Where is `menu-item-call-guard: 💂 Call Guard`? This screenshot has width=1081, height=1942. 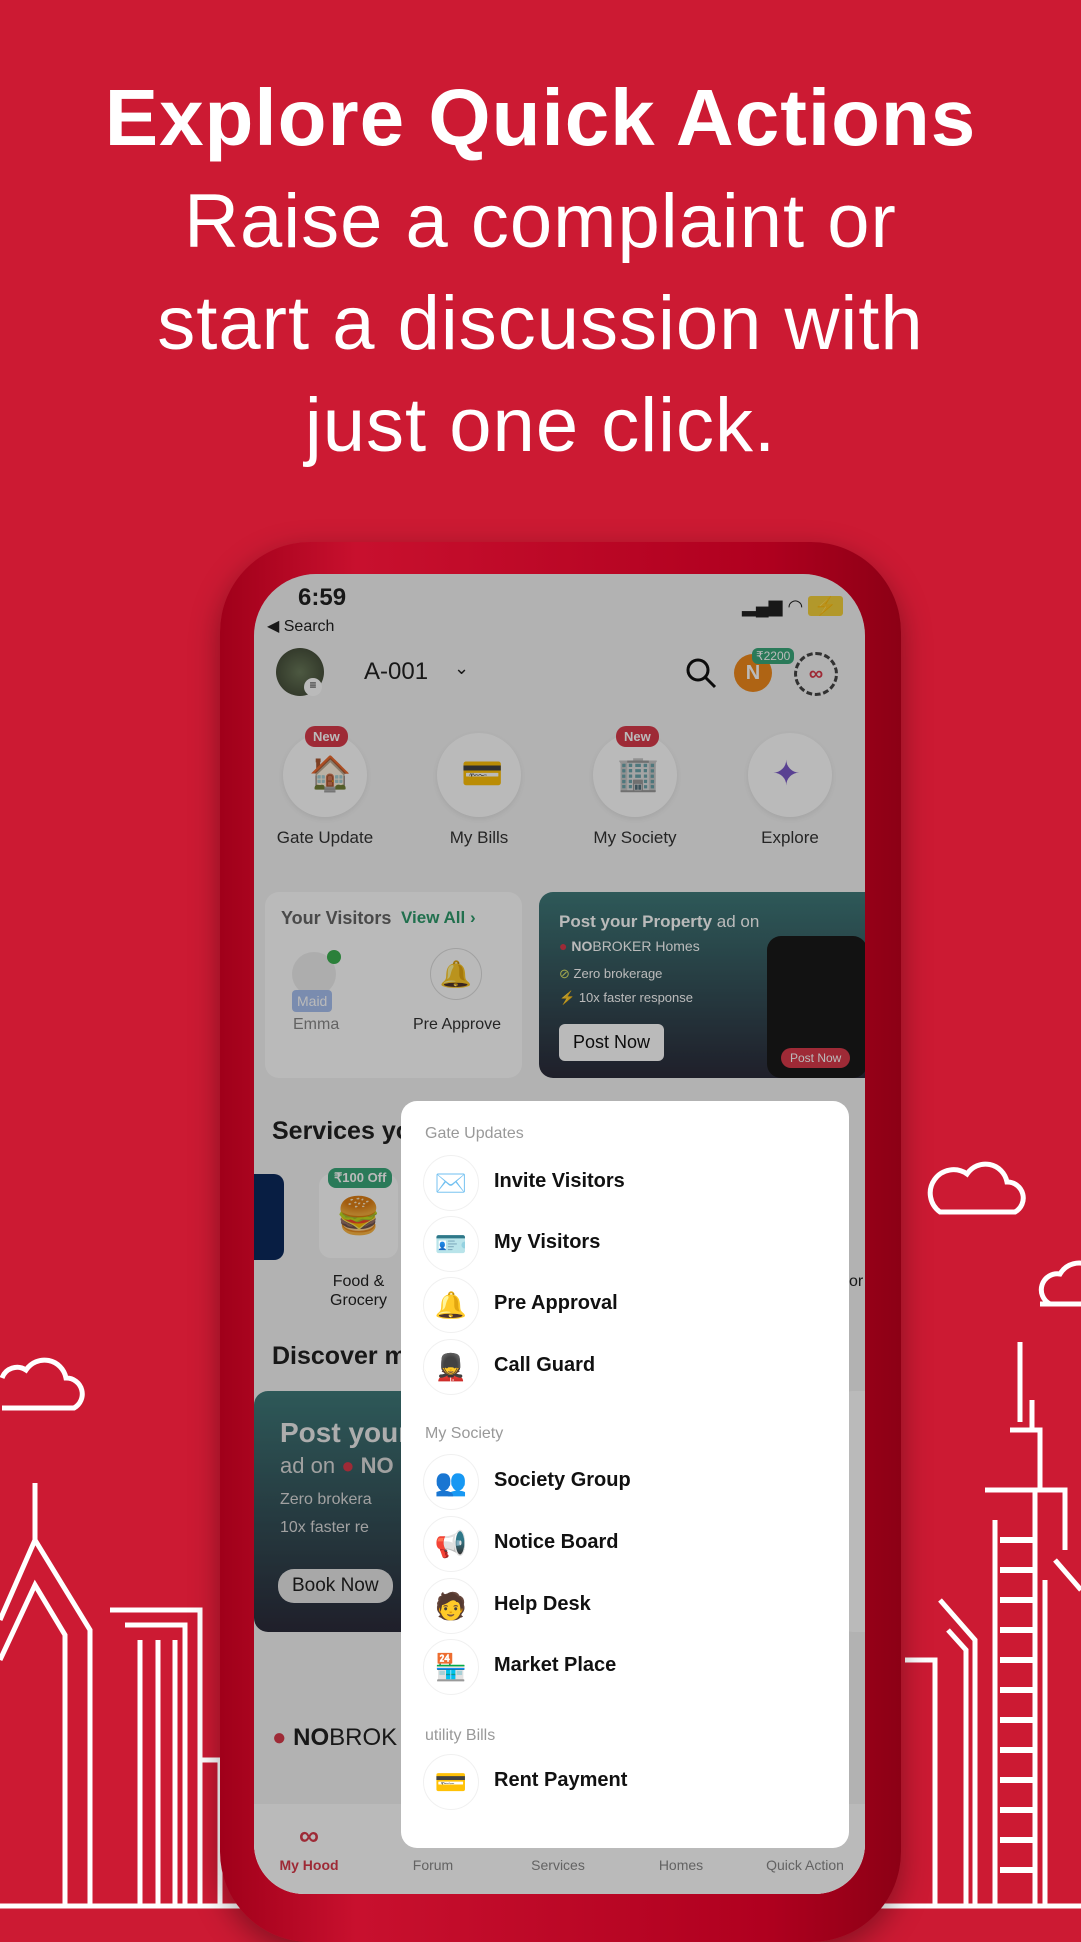
menu-item-call-guard: 💂 Call Guard is located at coordinates (623, 1367).